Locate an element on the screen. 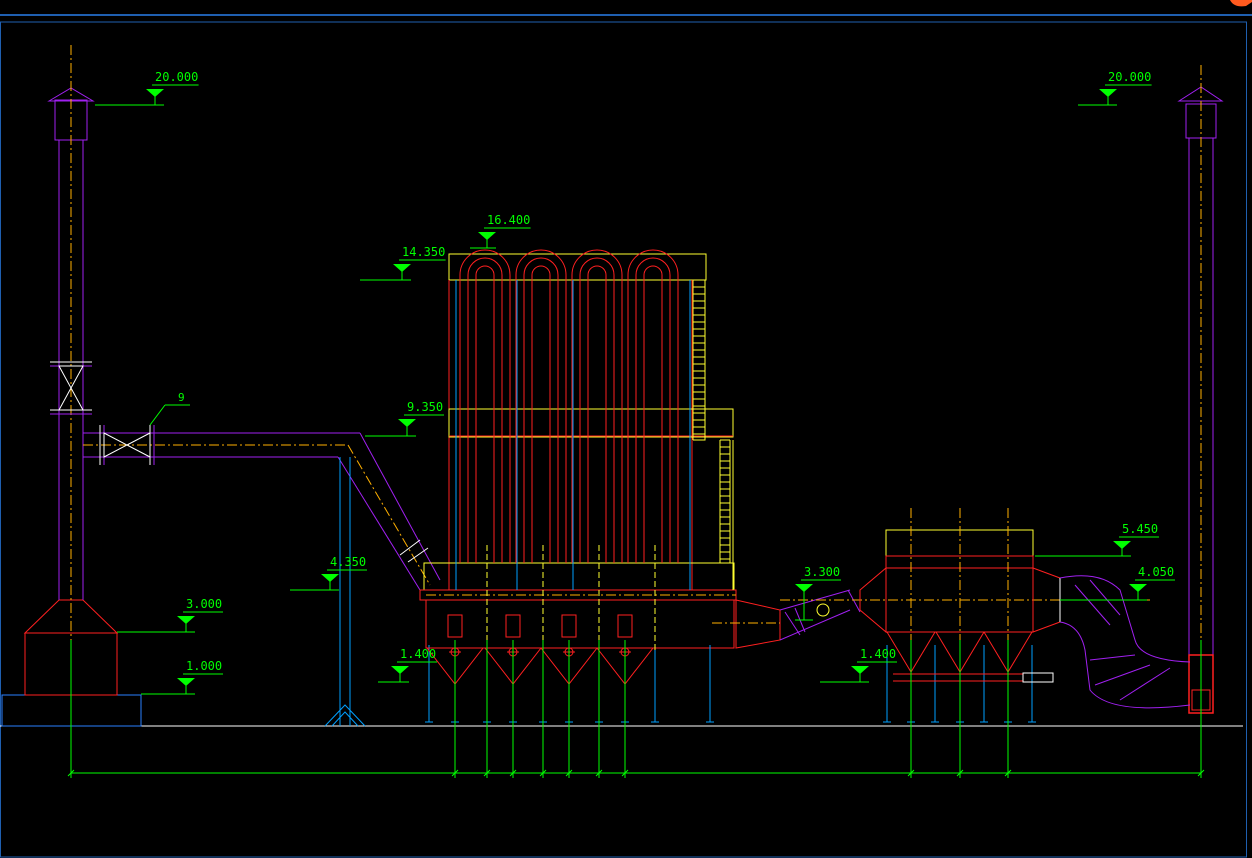 This screenshot has width=1252, height=858. elevation-value: 3.000 is located at coordinates (204, 604).